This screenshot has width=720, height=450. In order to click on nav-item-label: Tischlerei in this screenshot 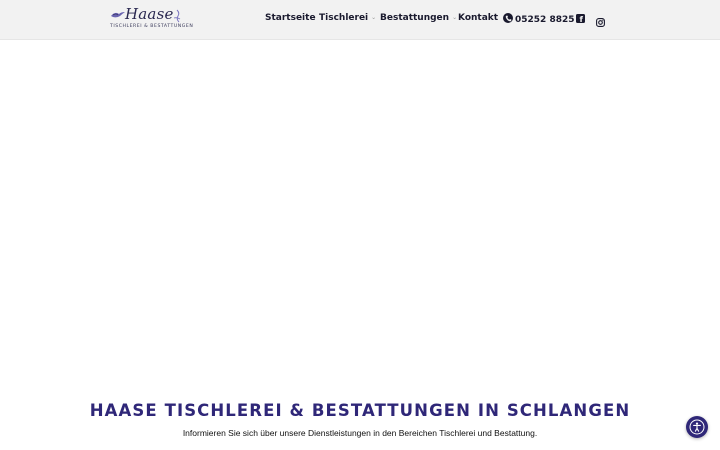, I will do `click(344, 18)`.